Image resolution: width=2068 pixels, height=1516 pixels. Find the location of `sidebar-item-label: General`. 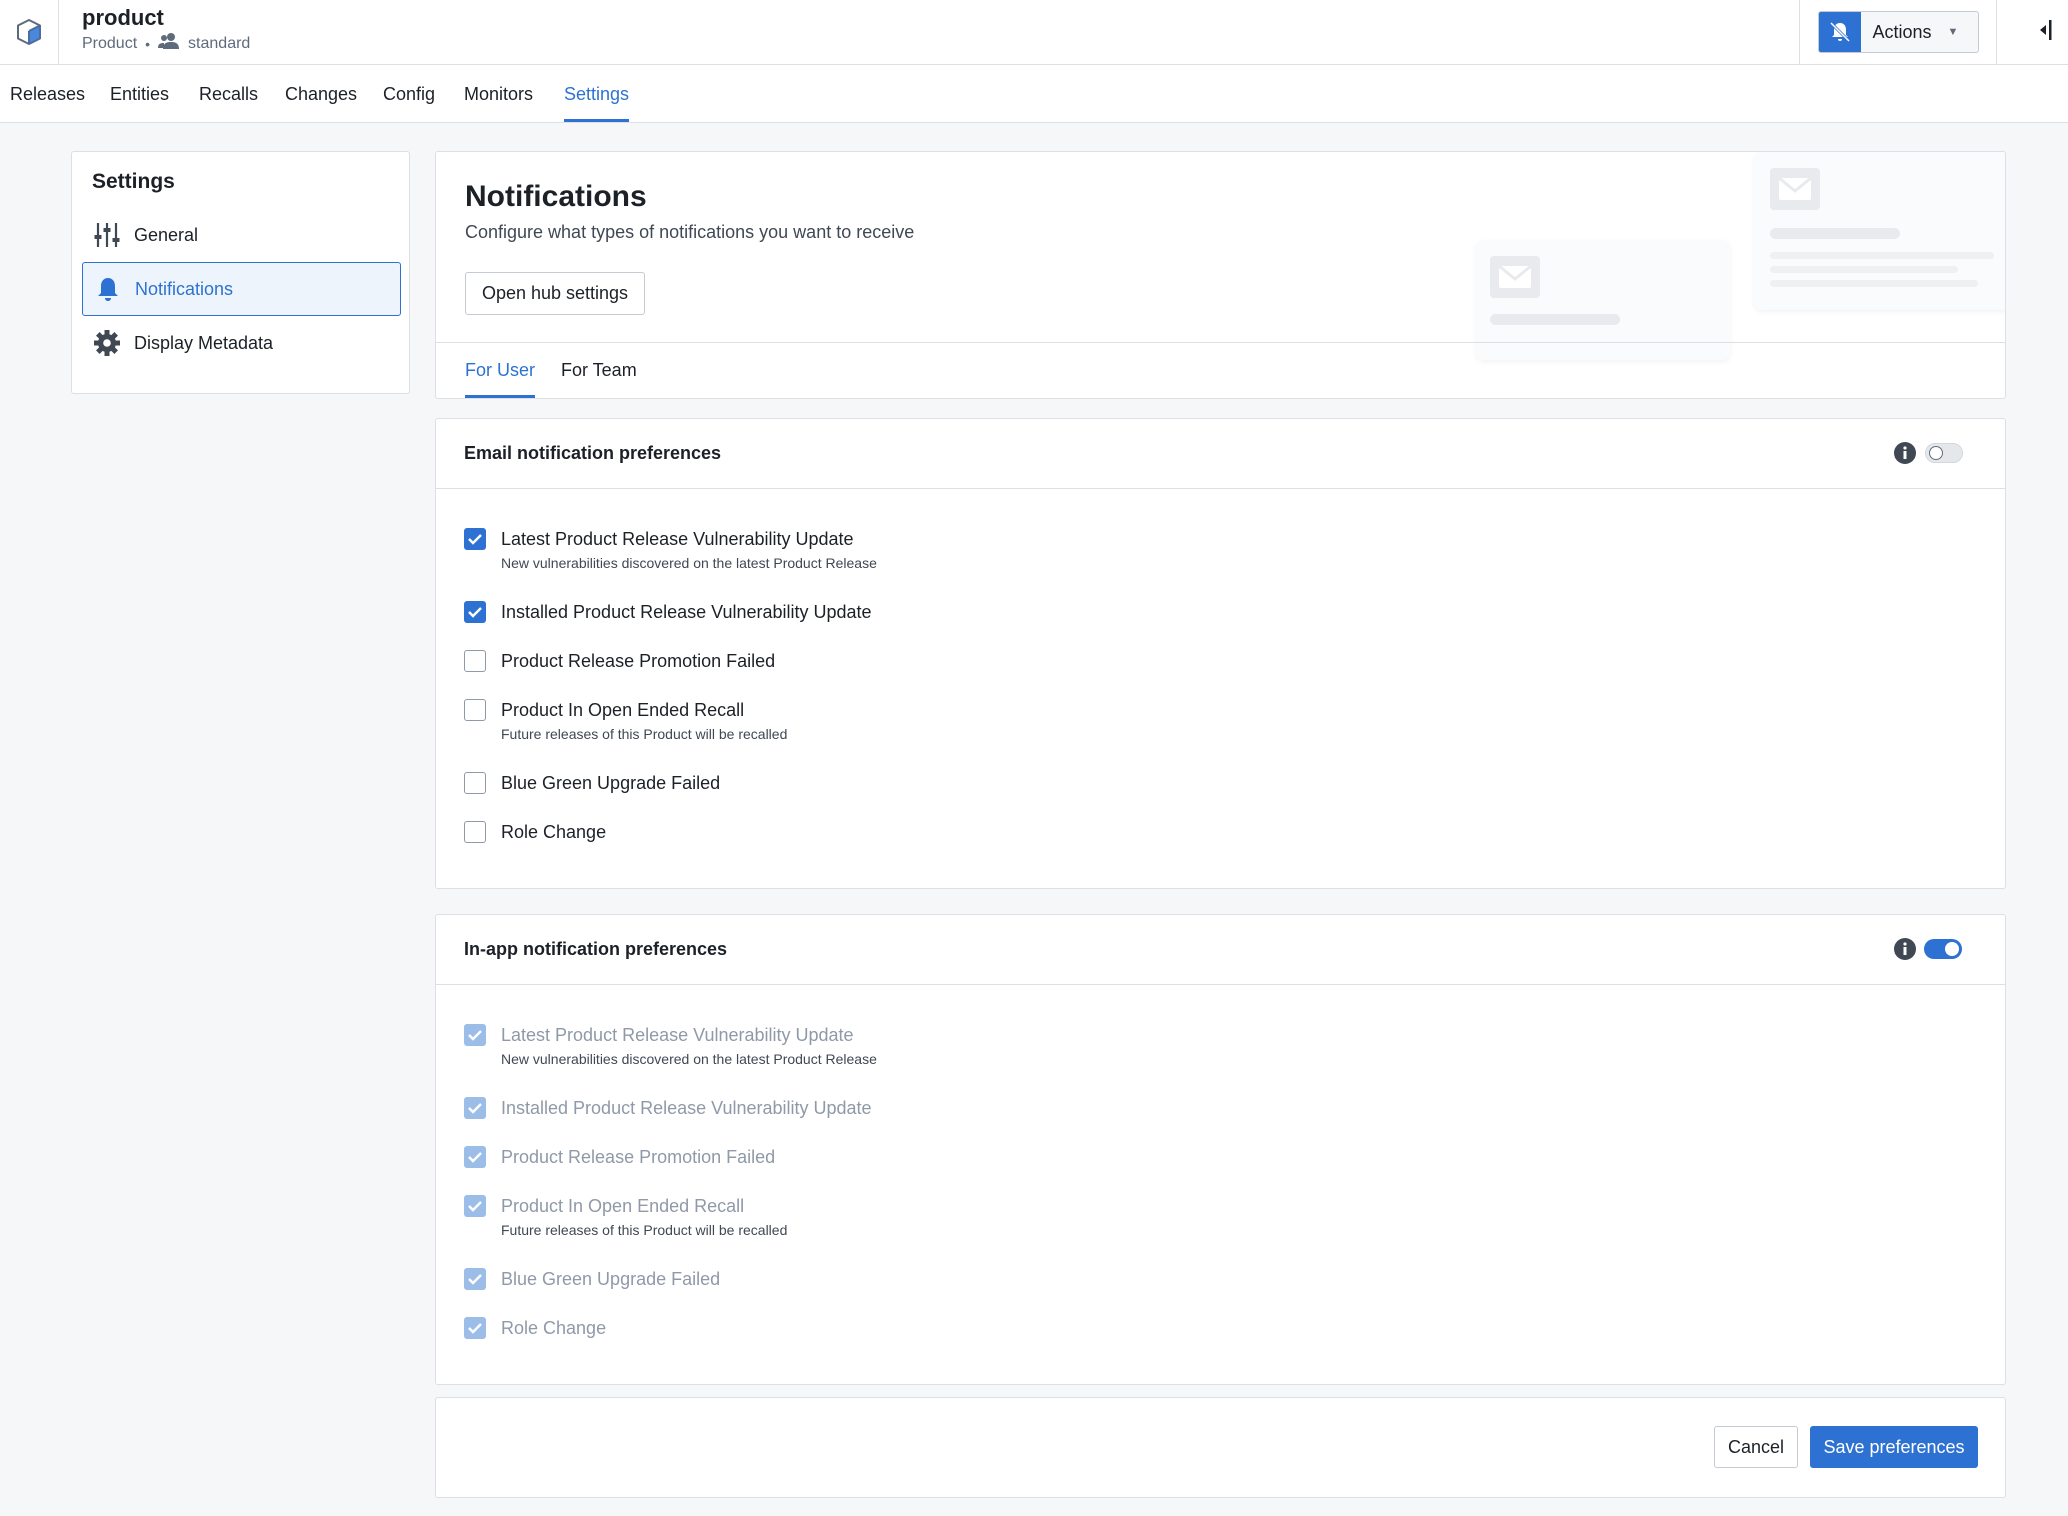

sidebar-item-label: General is located at coordinates (166, 234).